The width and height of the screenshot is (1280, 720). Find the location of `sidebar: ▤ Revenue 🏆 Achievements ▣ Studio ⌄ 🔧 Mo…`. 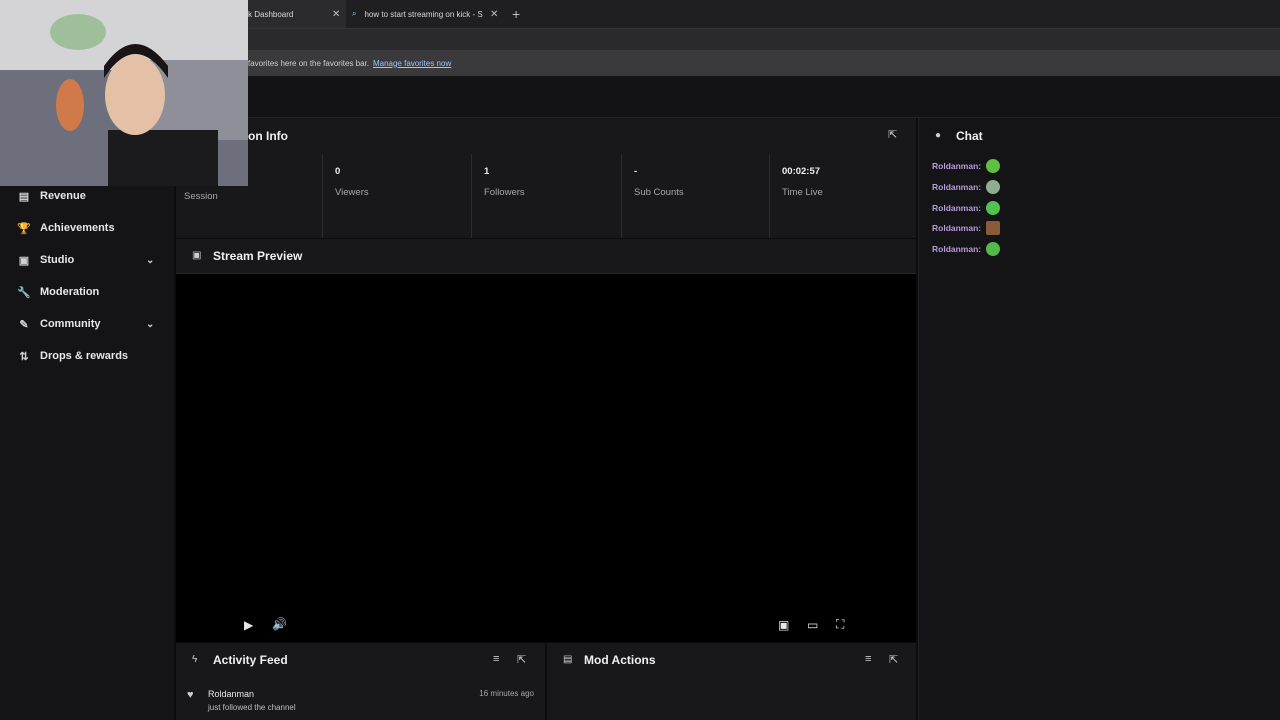

sidebar: ▤ Revenue 🏆 Achievements ▣ Studio ⌄ 🔧 Mo… is located at coordinates (87, 419).